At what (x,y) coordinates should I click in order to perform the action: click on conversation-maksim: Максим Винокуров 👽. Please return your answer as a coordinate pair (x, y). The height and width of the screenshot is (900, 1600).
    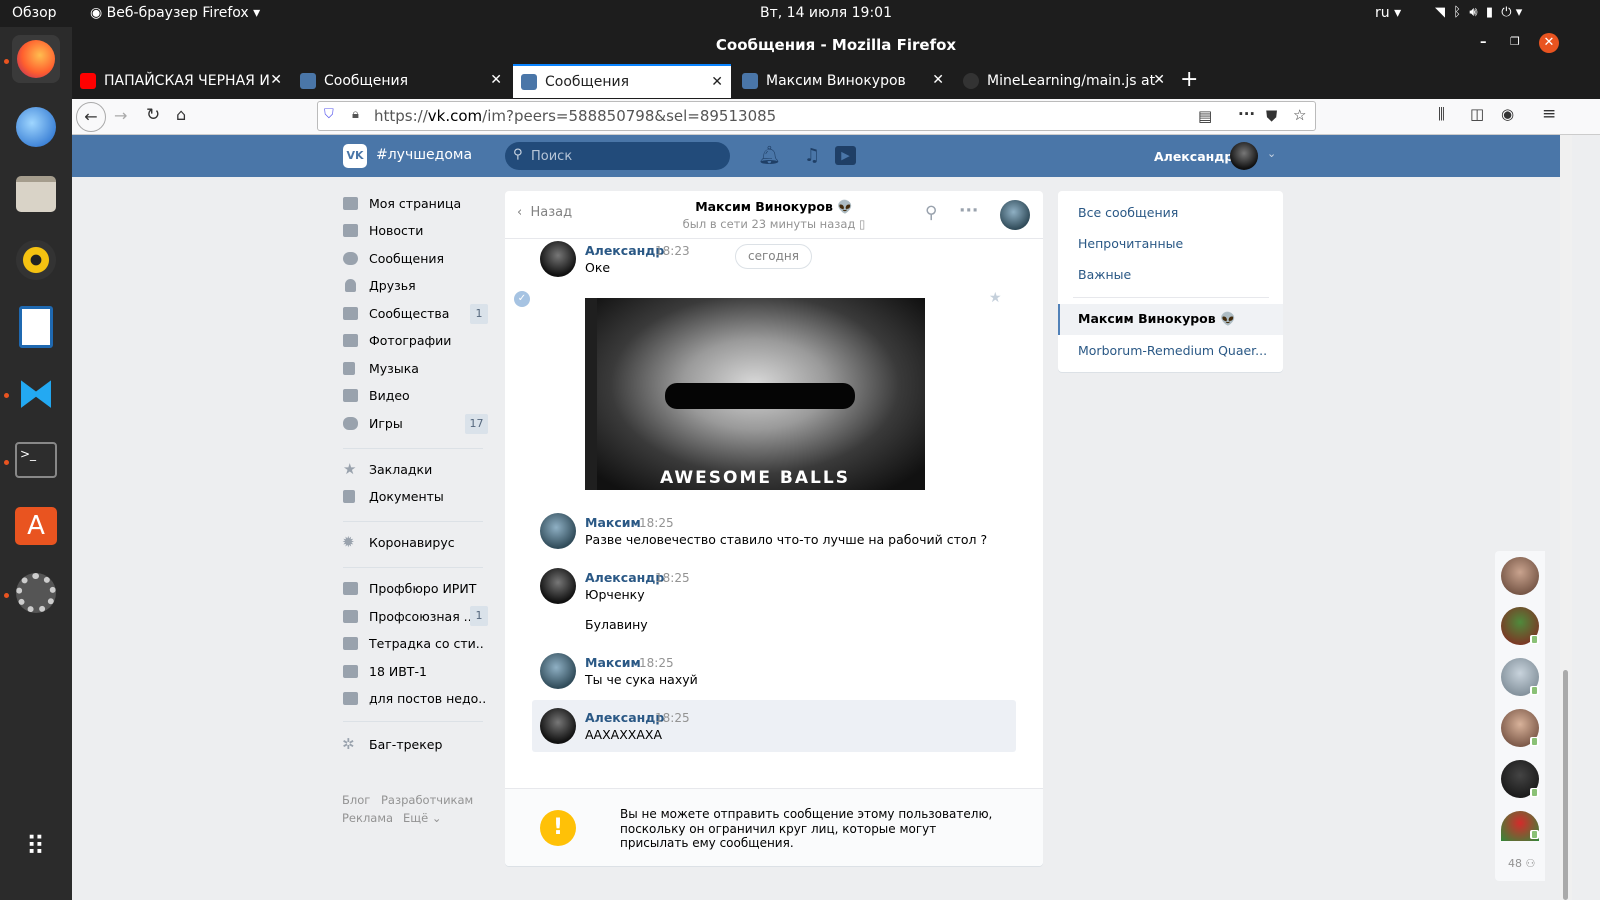
    Looking at the image, I should click on (1157, 319).